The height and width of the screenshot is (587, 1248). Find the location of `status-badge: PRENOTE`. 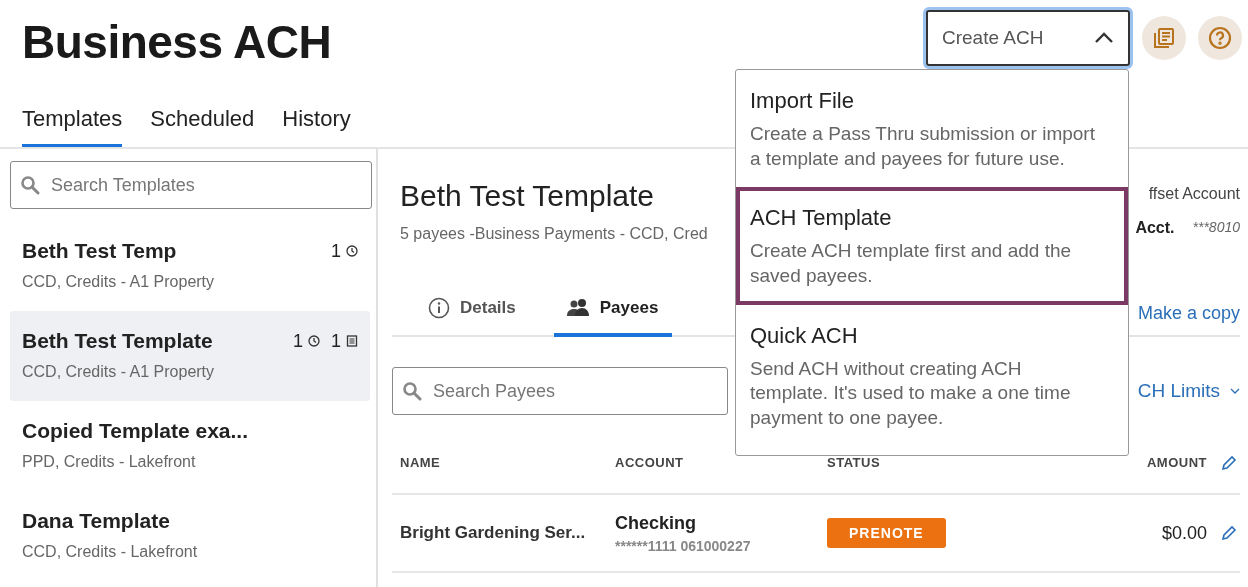

status-badge: PRENOTE is located at coordinates (886, 533).